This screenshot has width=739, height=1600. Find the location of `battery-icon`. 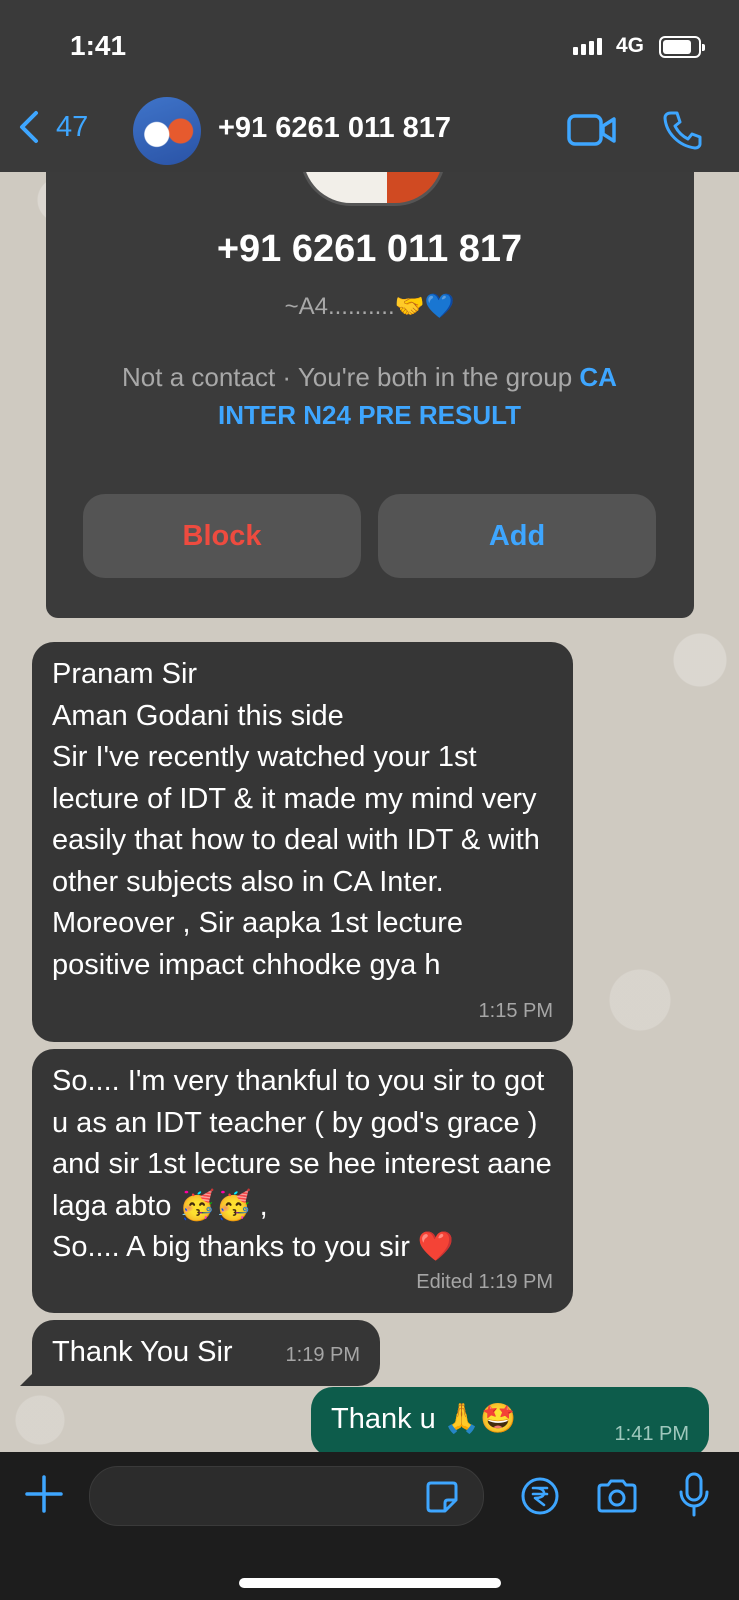

battery-icon is located at coordinates (682, 47).